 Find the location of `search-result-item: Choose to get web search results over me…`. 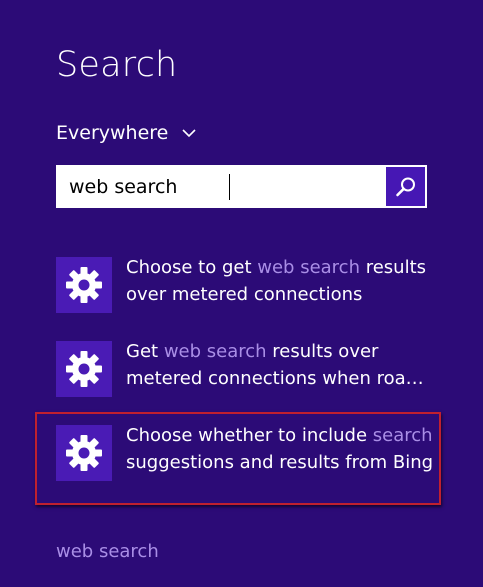

search-result-item: Choose to get web search results over me… is located at coordinates (248, 286).